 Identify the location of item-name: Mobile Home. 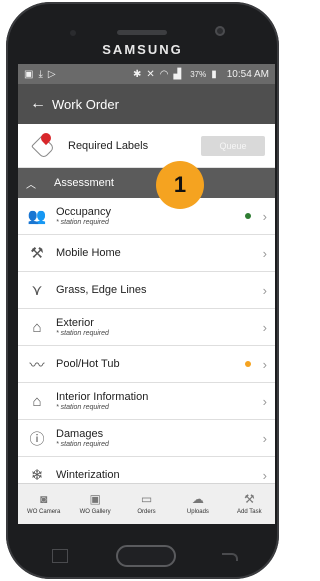
(88, 253).